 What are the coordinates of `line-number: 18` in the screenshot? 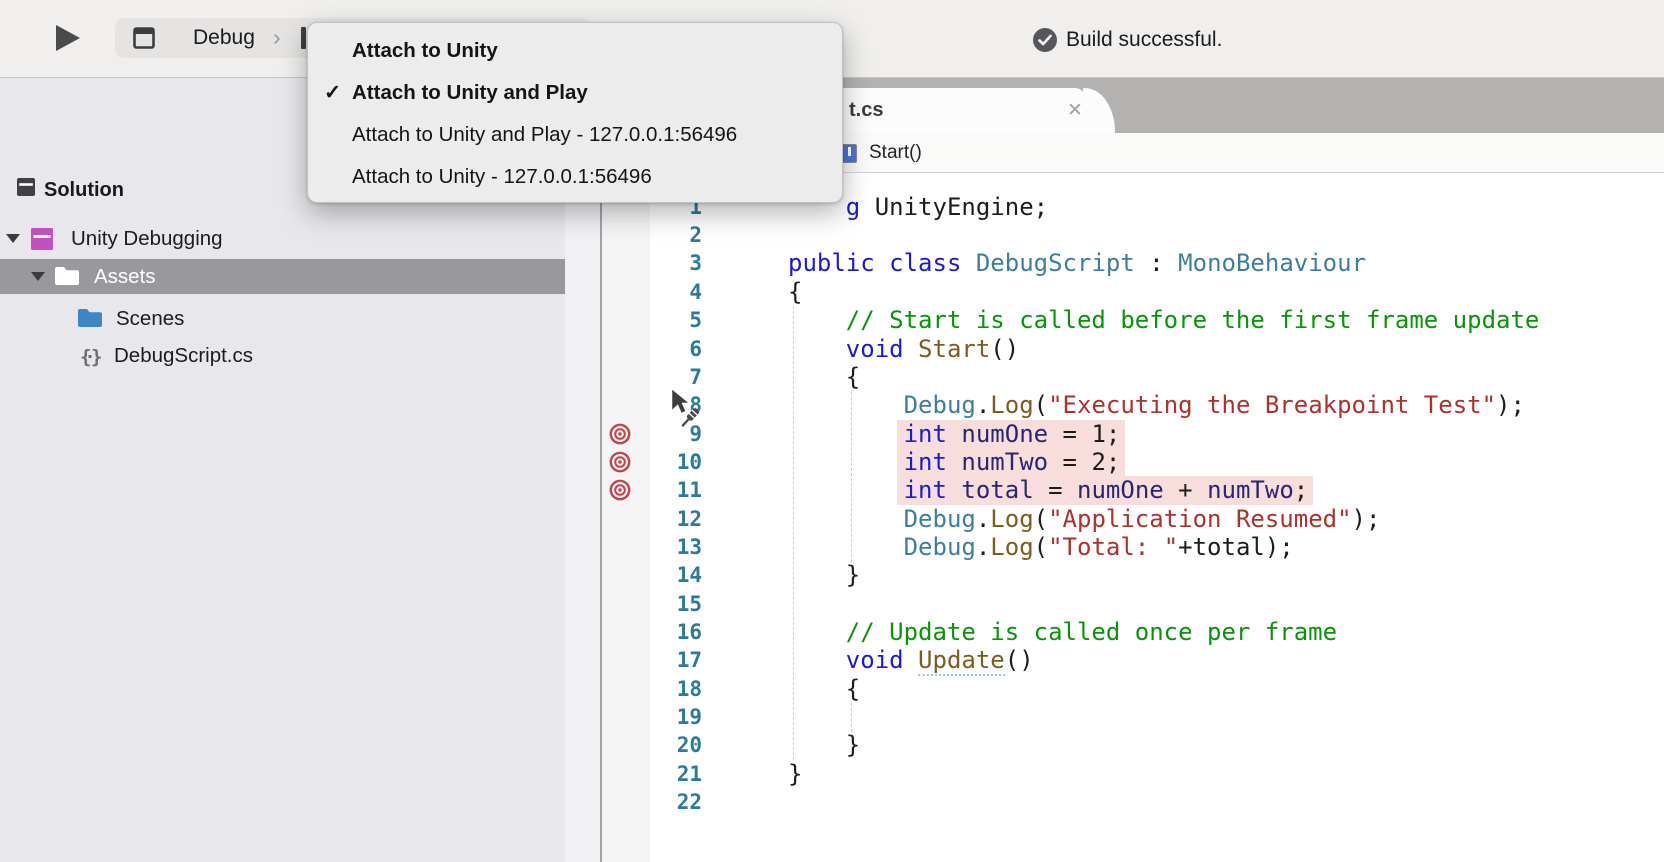 It's located at (652, 689).